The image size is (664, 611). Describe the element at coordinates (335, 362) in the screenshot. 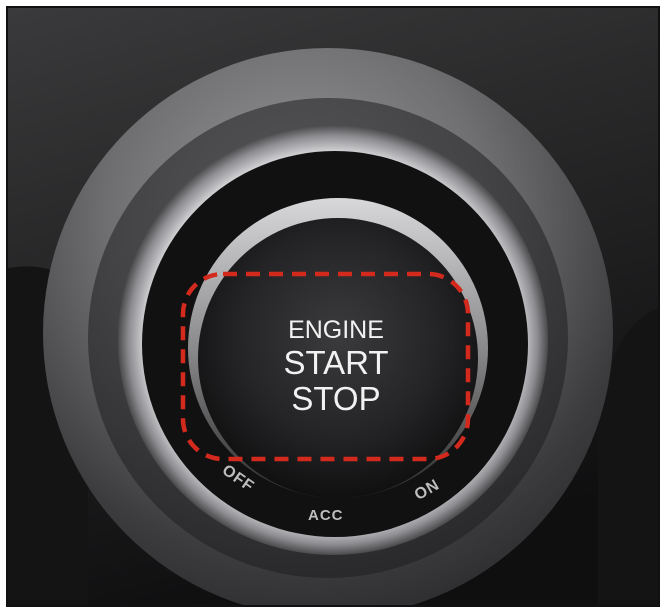

I see `button-label-start: START` at that location.